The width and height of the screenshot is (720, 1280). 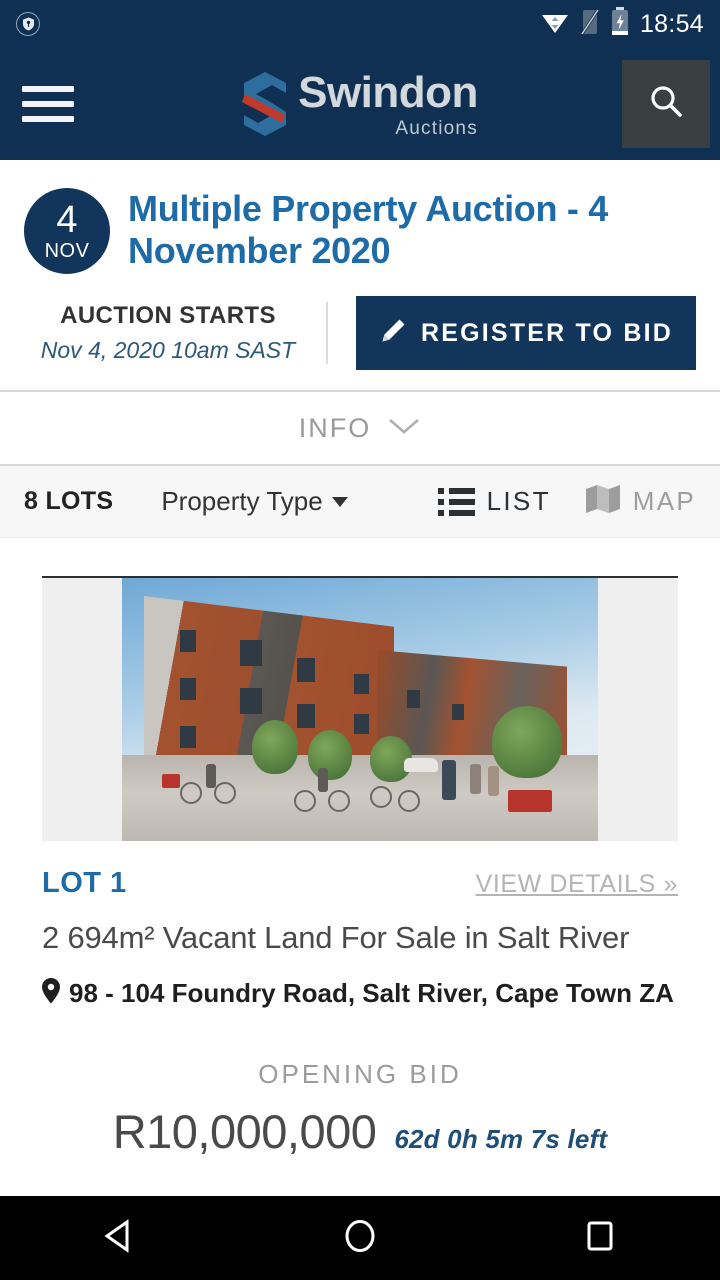 I want to click on status-bar: 18:54, so click(x=360, y=24).